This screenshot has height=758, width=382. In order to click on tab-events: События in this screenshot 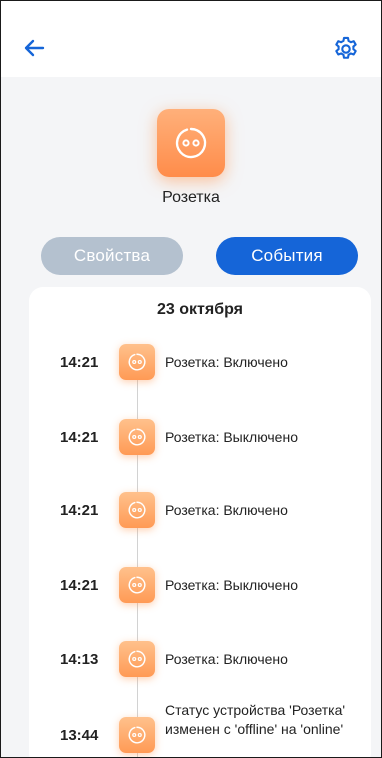, I will do `click(287, 256)`.